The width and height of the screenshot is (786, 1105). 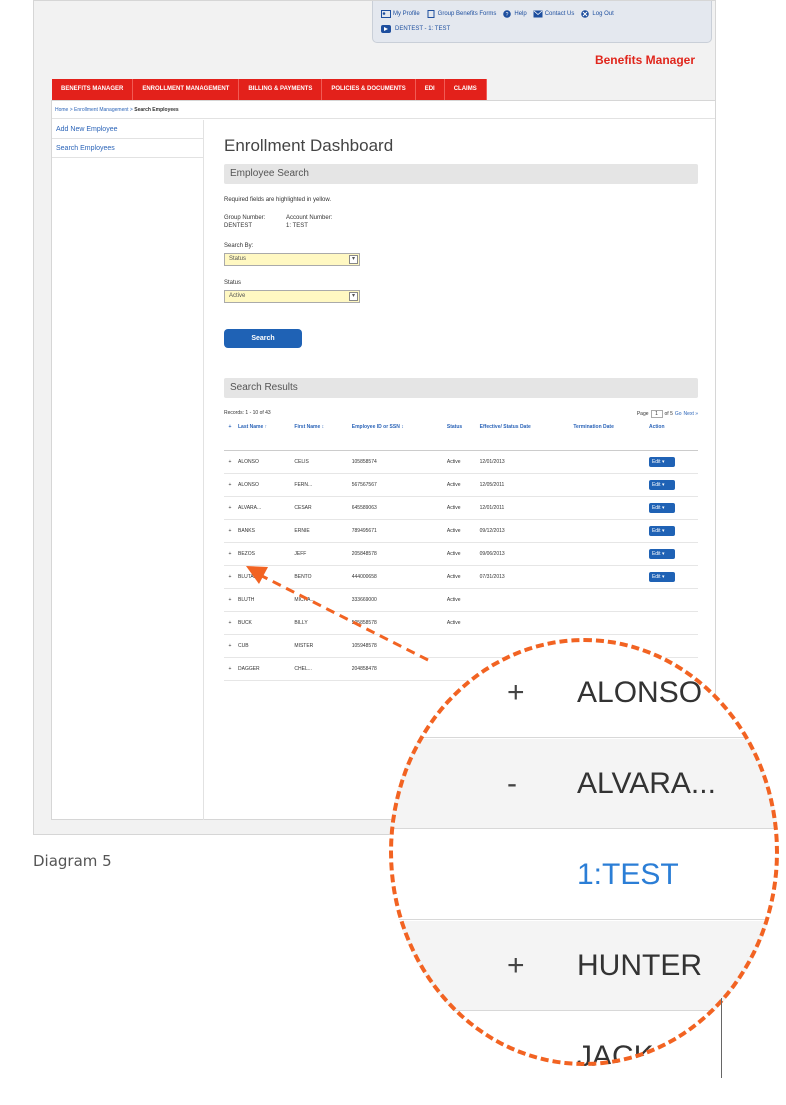 I want to click on zoom-row-text: HUNTER, so click(x=639, y=965).